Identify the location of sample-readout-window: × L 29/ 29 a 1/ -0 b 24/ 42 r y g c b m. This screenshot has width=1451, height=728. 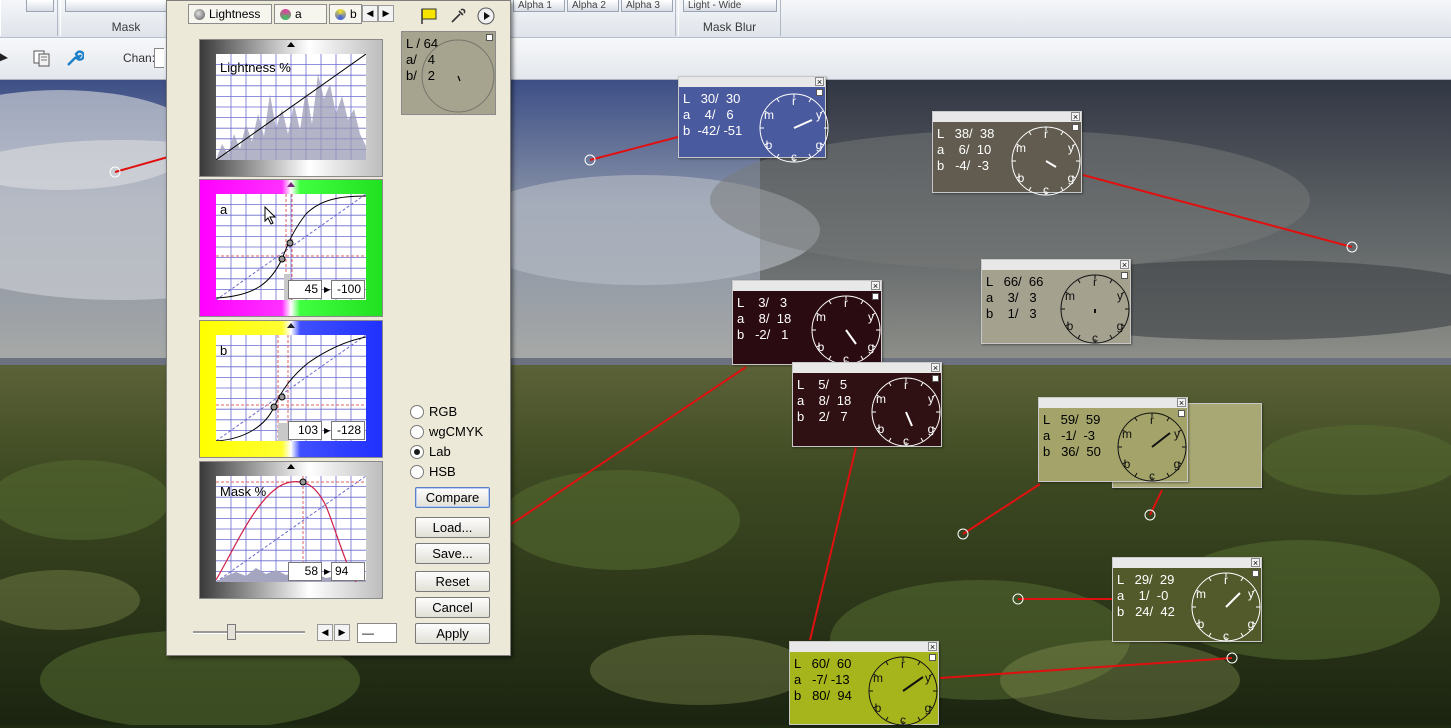
(1187, 600).